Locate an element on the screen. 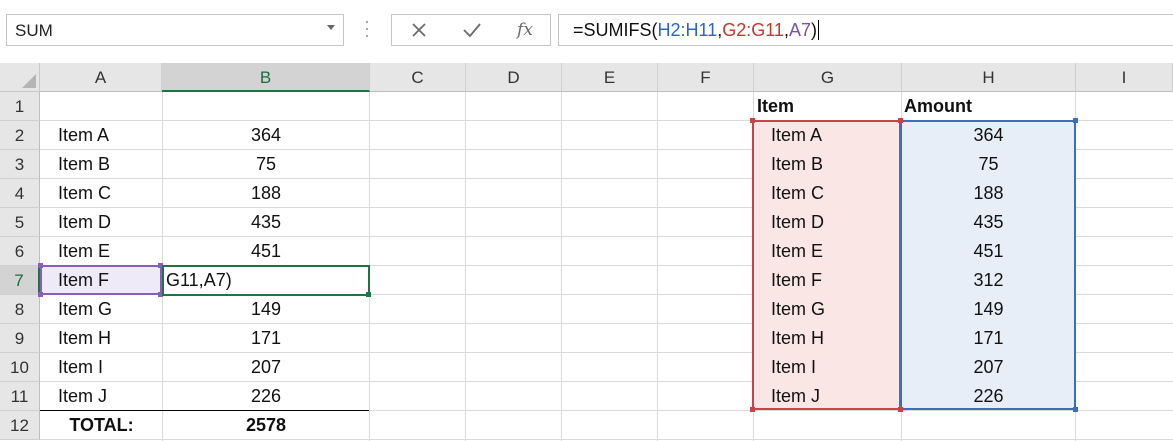  drag-handle-icon: · · · is located at coordinates (367, 28).